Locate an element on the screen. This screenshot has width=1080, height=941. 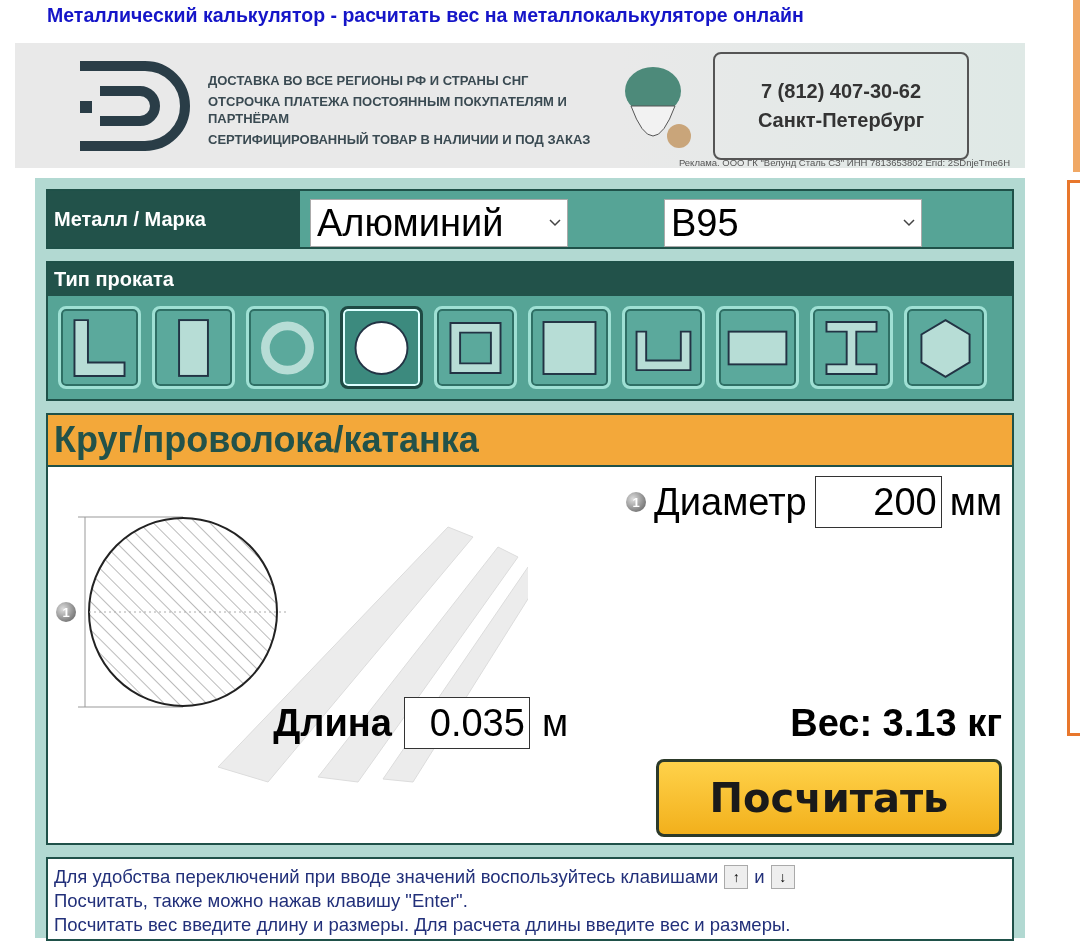
metal-select: Алюминий is located at coordinates (439, 223).